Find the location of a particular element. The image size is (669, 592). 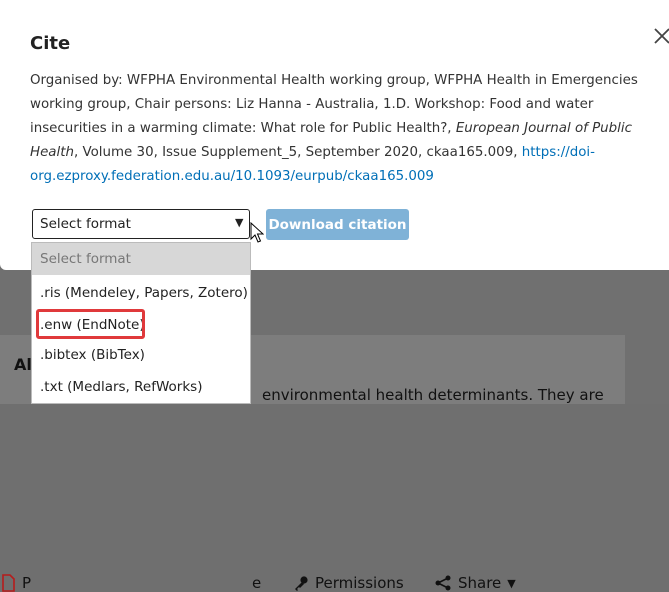

permissions-toolbar-item: Permissions is located at coordinates (348, 583).